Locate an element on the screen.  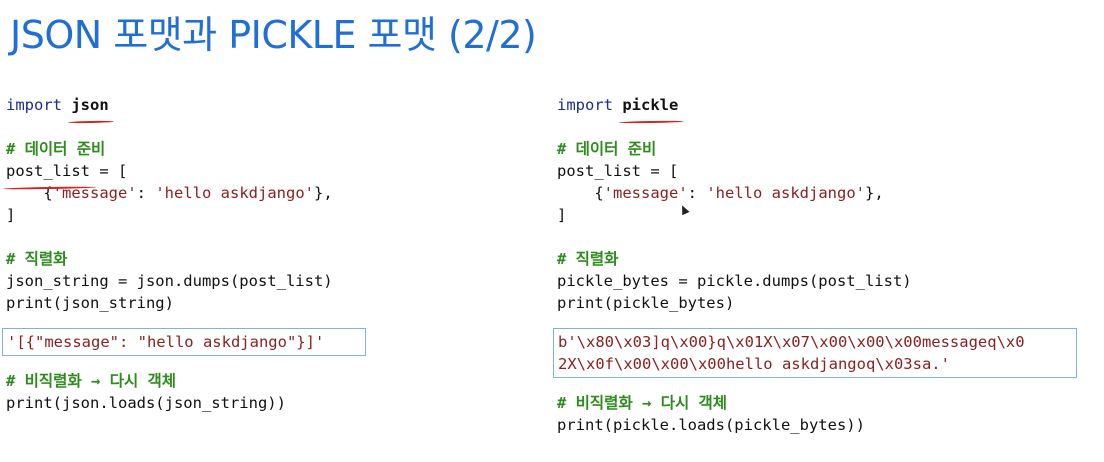
json-import-line: import json is located at coordinates (276, 105).